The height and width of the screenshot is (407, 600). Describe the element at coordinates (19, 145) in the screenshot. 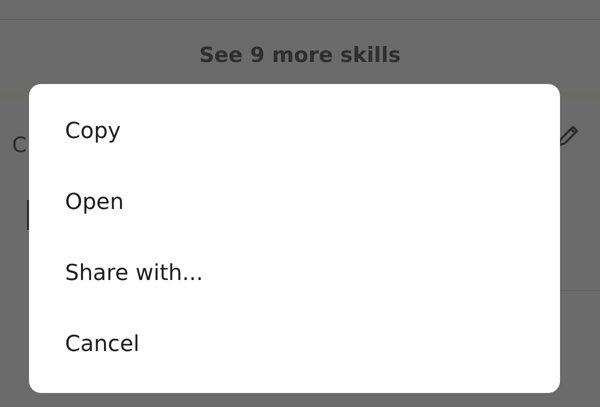

I see `section-title: C` at that location.